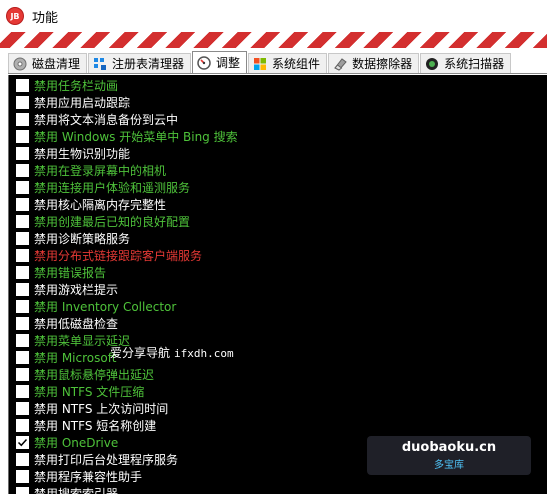 The width and height of the screenshot is (547, 494). Describe the element at coordinates (76, 490) in the screenshot. I see `tweak-label: 禁用搜索索引器` at that location.